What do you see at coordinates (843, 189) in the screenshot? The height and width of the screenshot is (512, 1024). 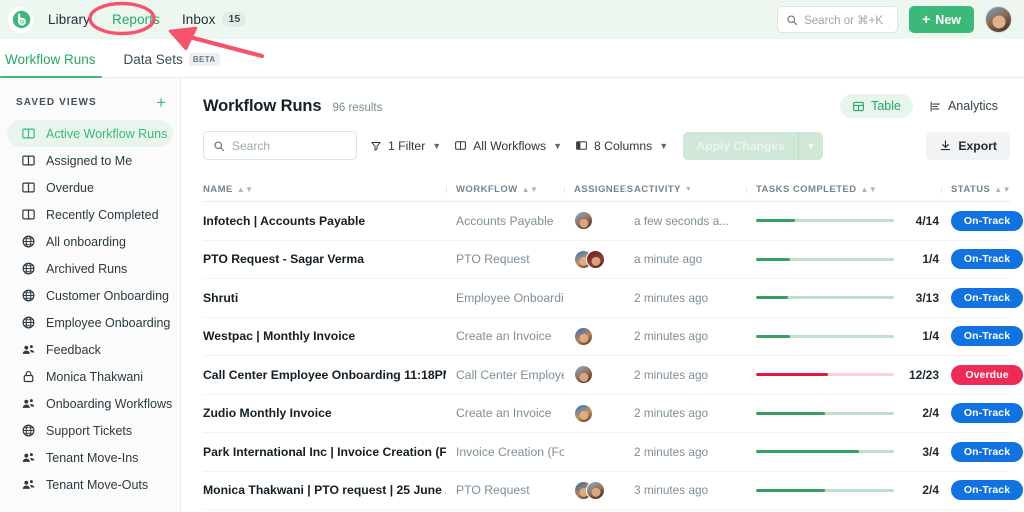 I see `column-header-tasks-completed: TASKS COMPLETED ▲▼` at bounding box center [843, 189].